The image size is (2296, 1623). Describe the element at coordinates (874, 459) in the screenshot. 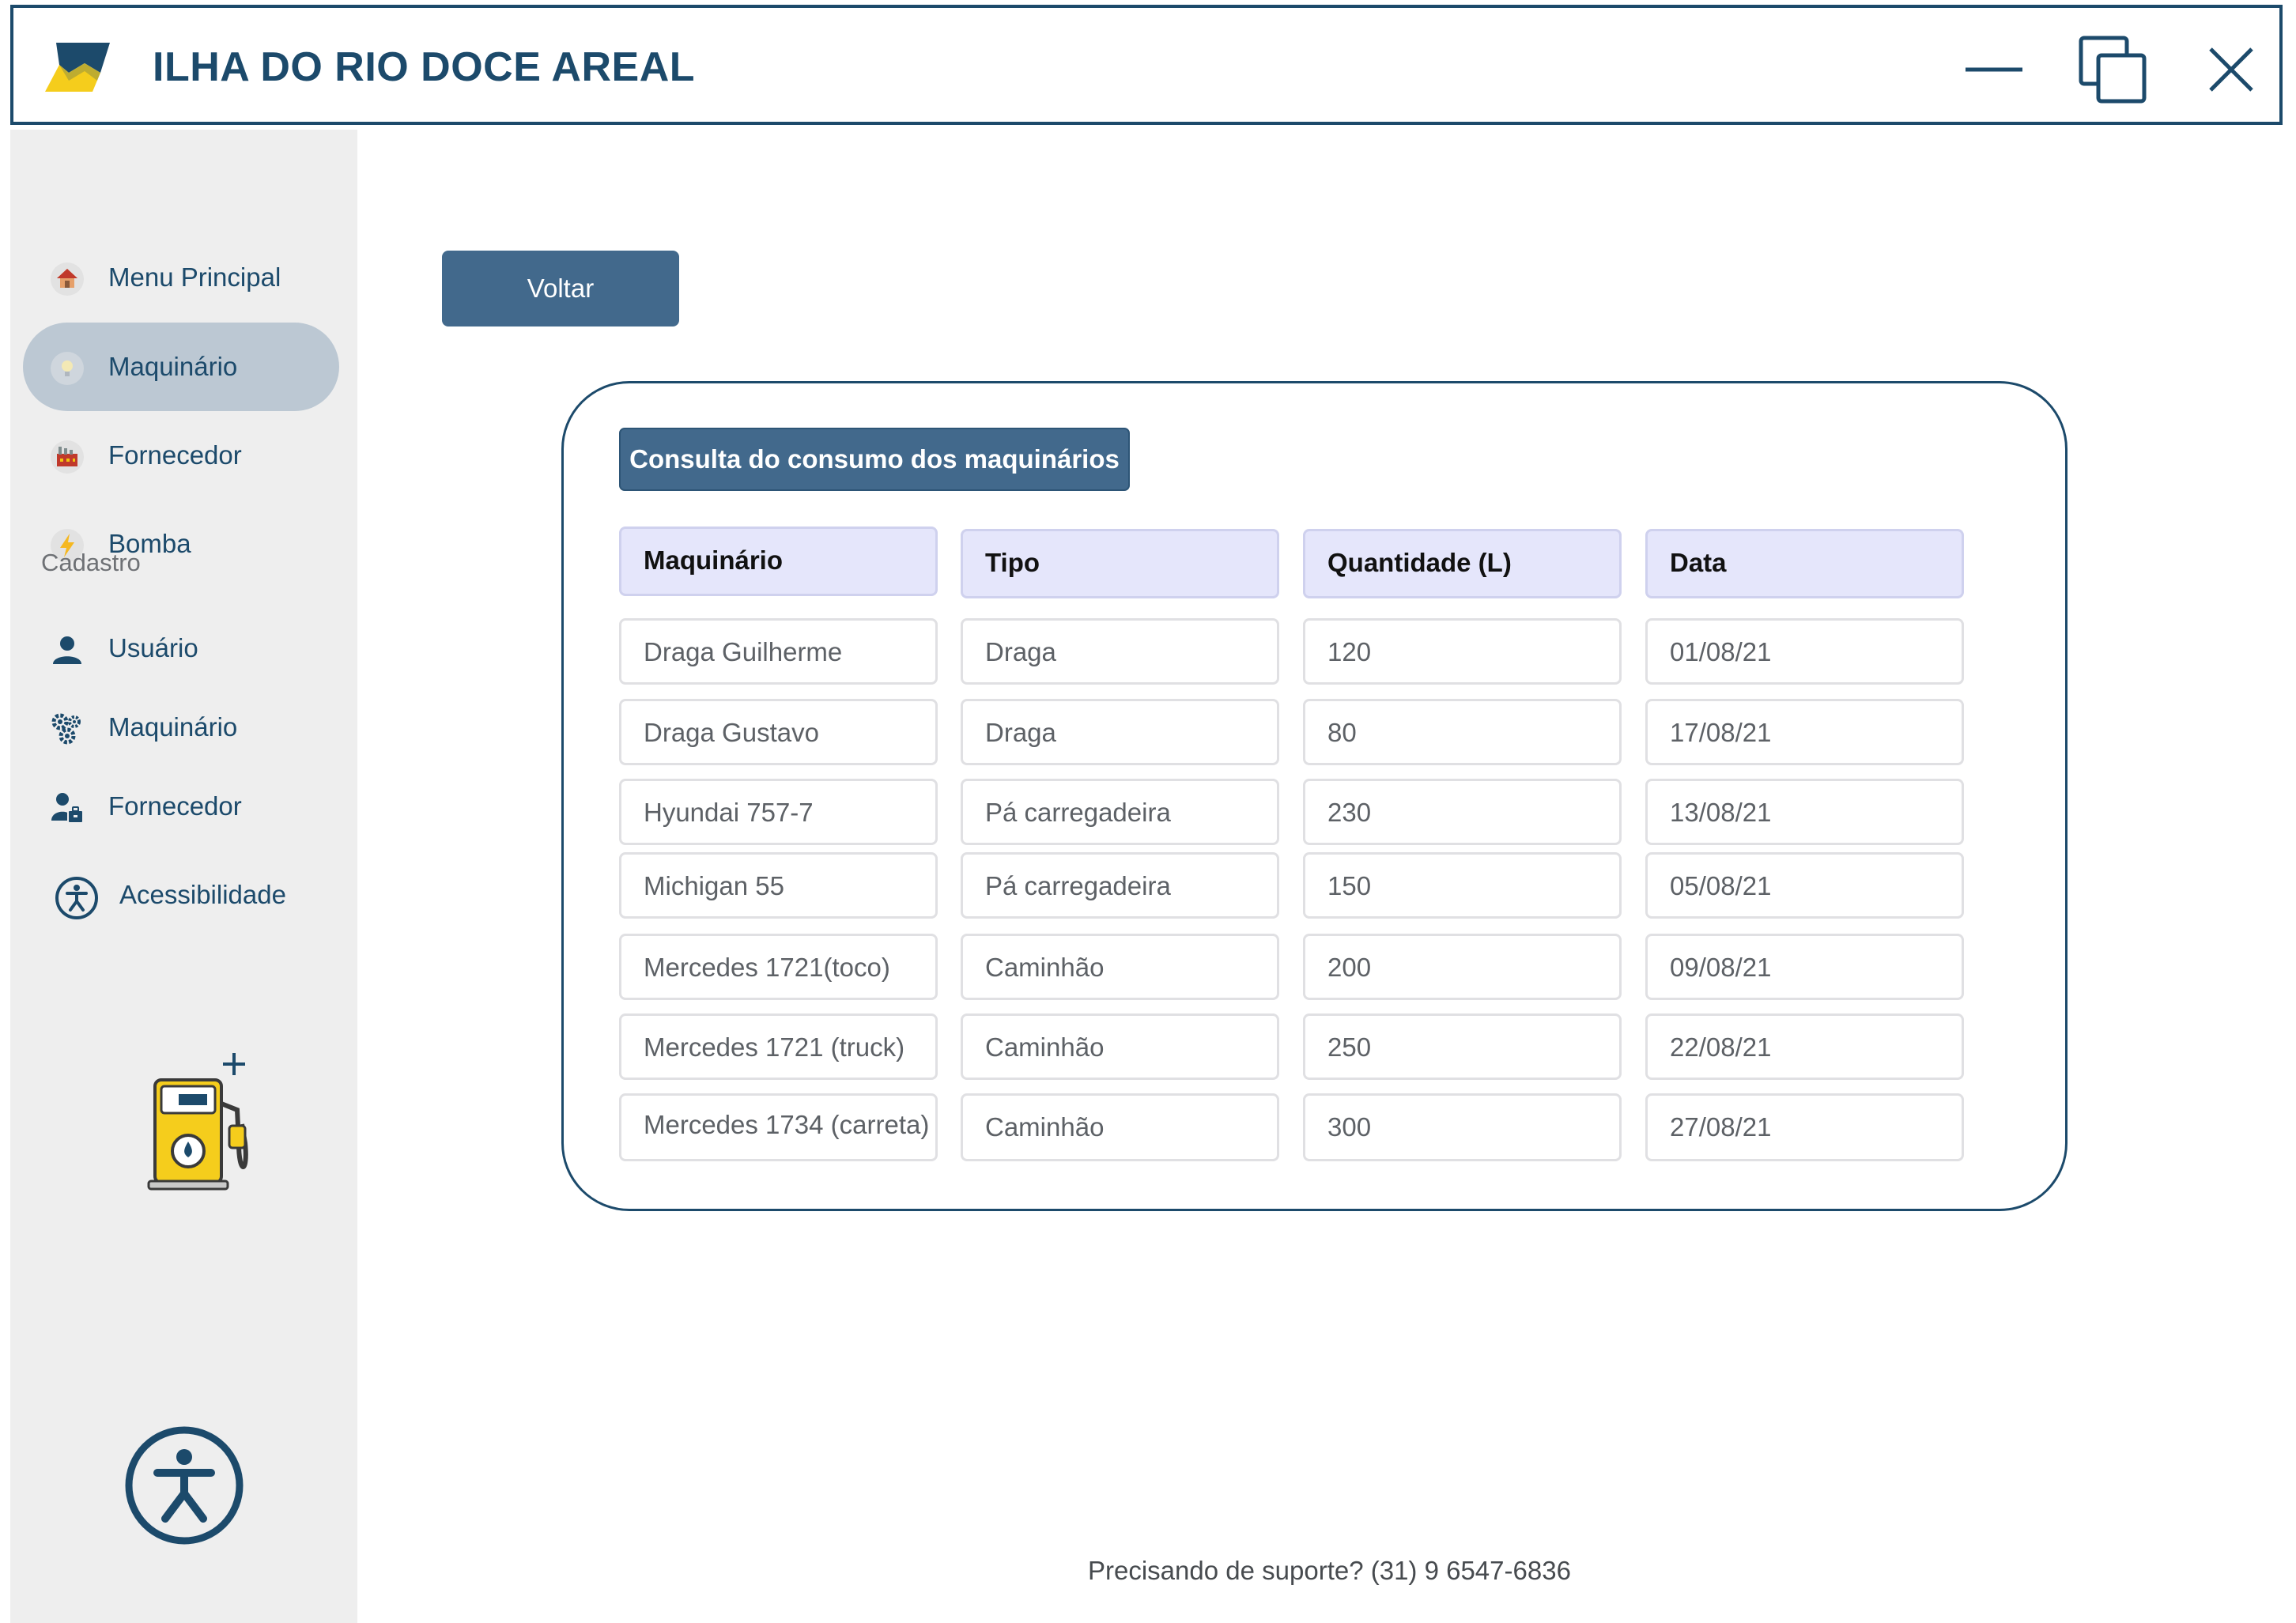

I see `panel-title: Consulta do consumo dos maquinários` at that location.